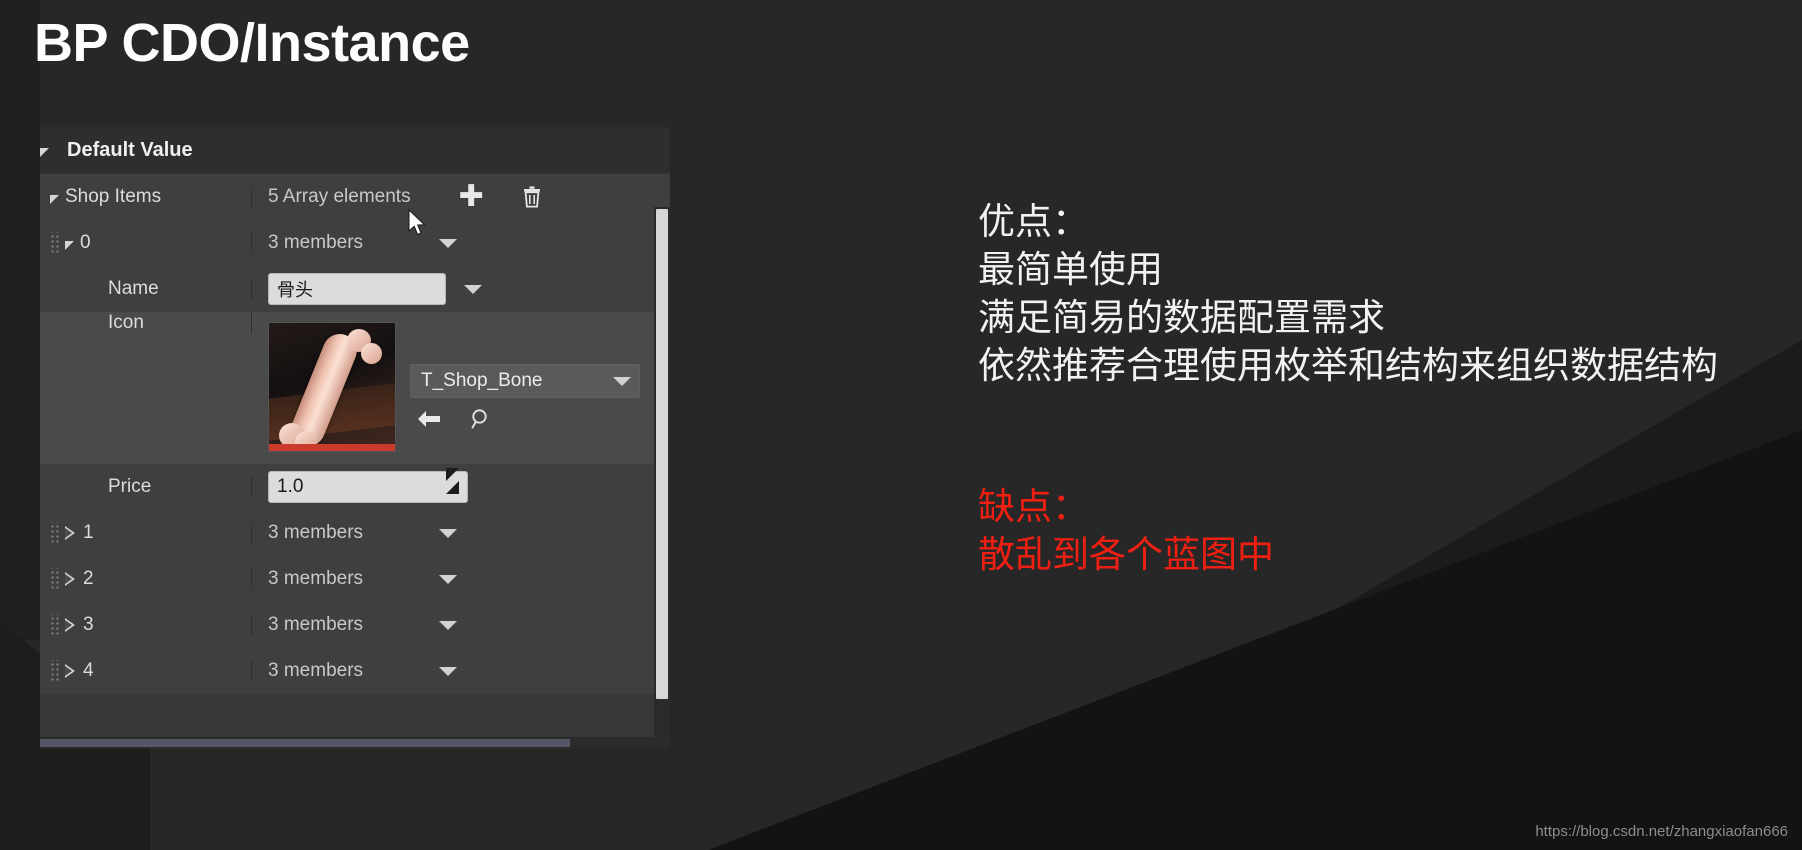  What do you see at coordinates (126, 322) in the screenshot?
I see `row-icon-label: Icon` at bounding box center [126, 322].